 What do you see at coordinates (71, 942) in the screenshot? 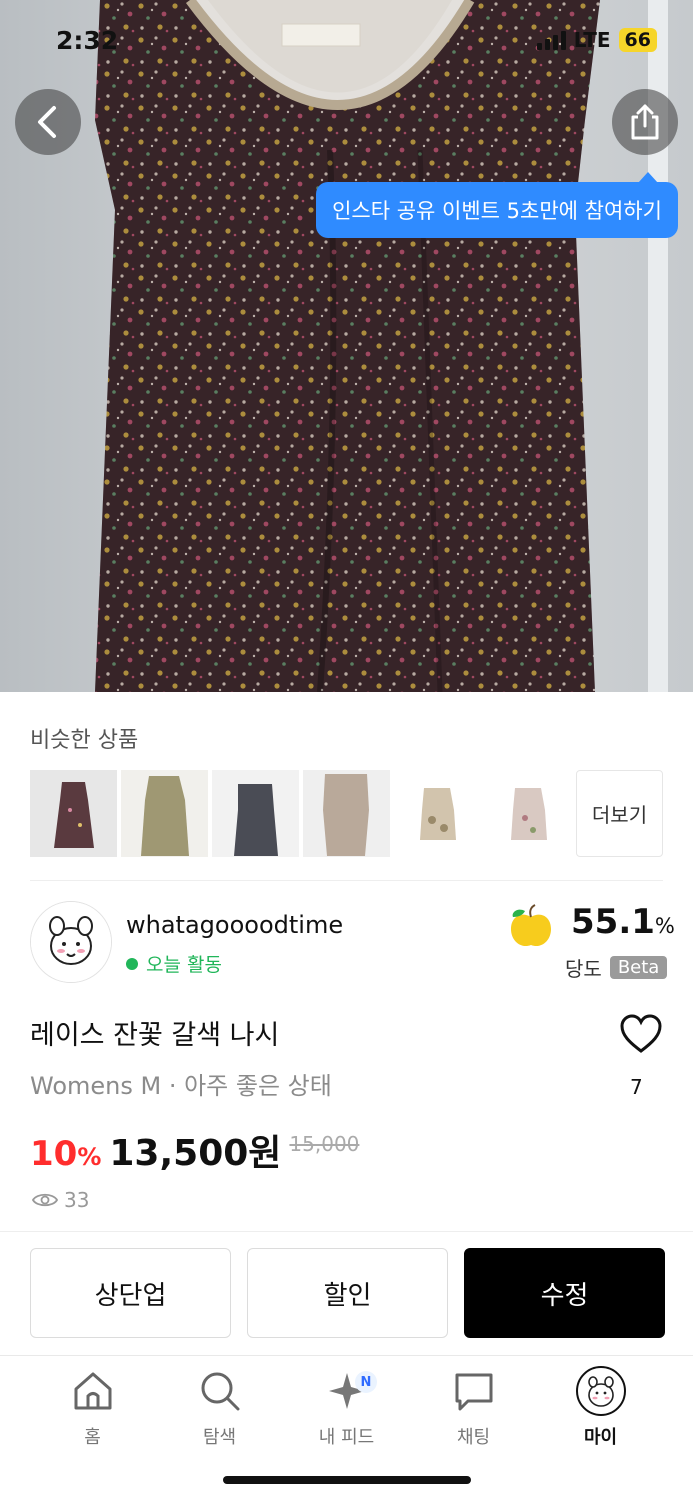
I see `seller-avatar` at bounding box center [71, 942].